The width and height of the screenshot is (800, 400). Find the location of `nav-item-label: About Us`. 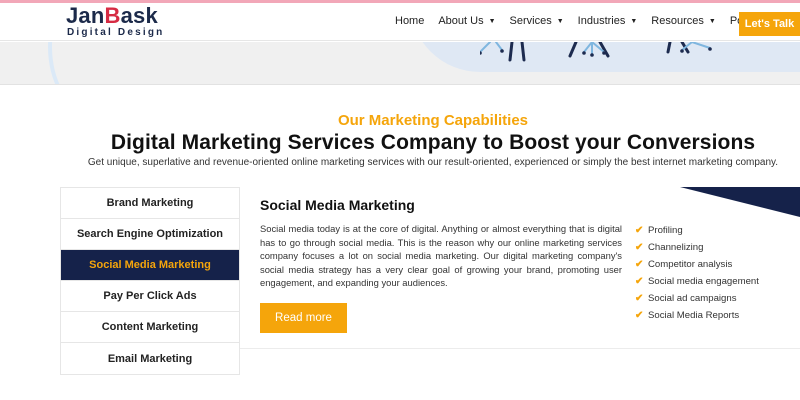

nav-item-label: About Us is located at coordinates (461, 21).